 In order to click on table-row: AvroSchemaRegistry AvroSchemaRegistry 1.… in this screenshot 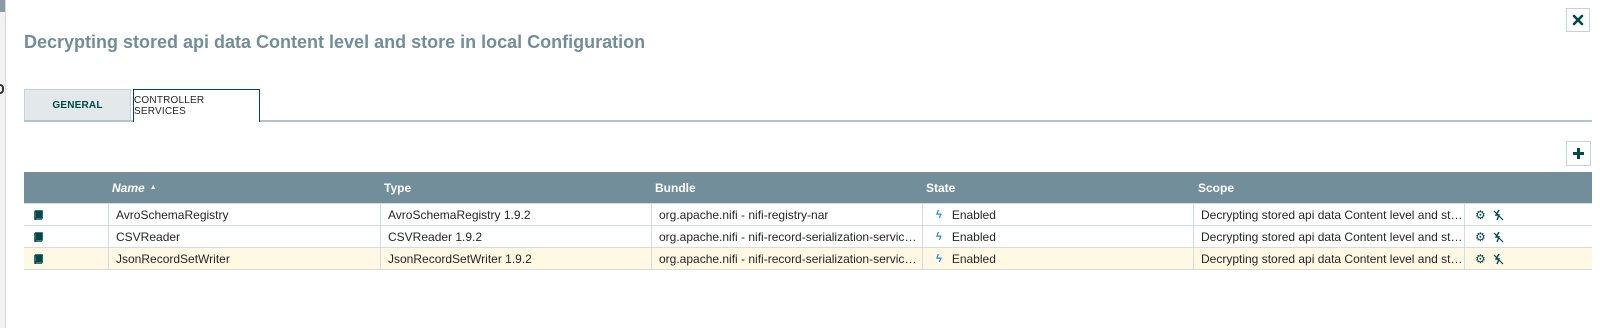, I will do `click(808, 214)`.